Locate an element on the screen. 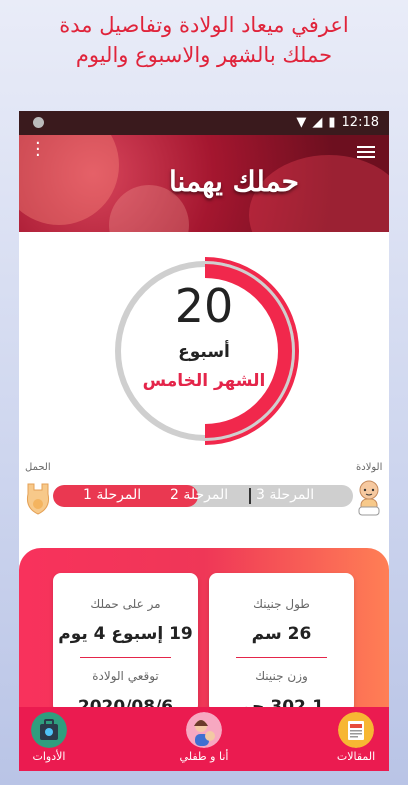 This screenshot has width=408, height=785. stage-divider is located at coordinates (250, 496).